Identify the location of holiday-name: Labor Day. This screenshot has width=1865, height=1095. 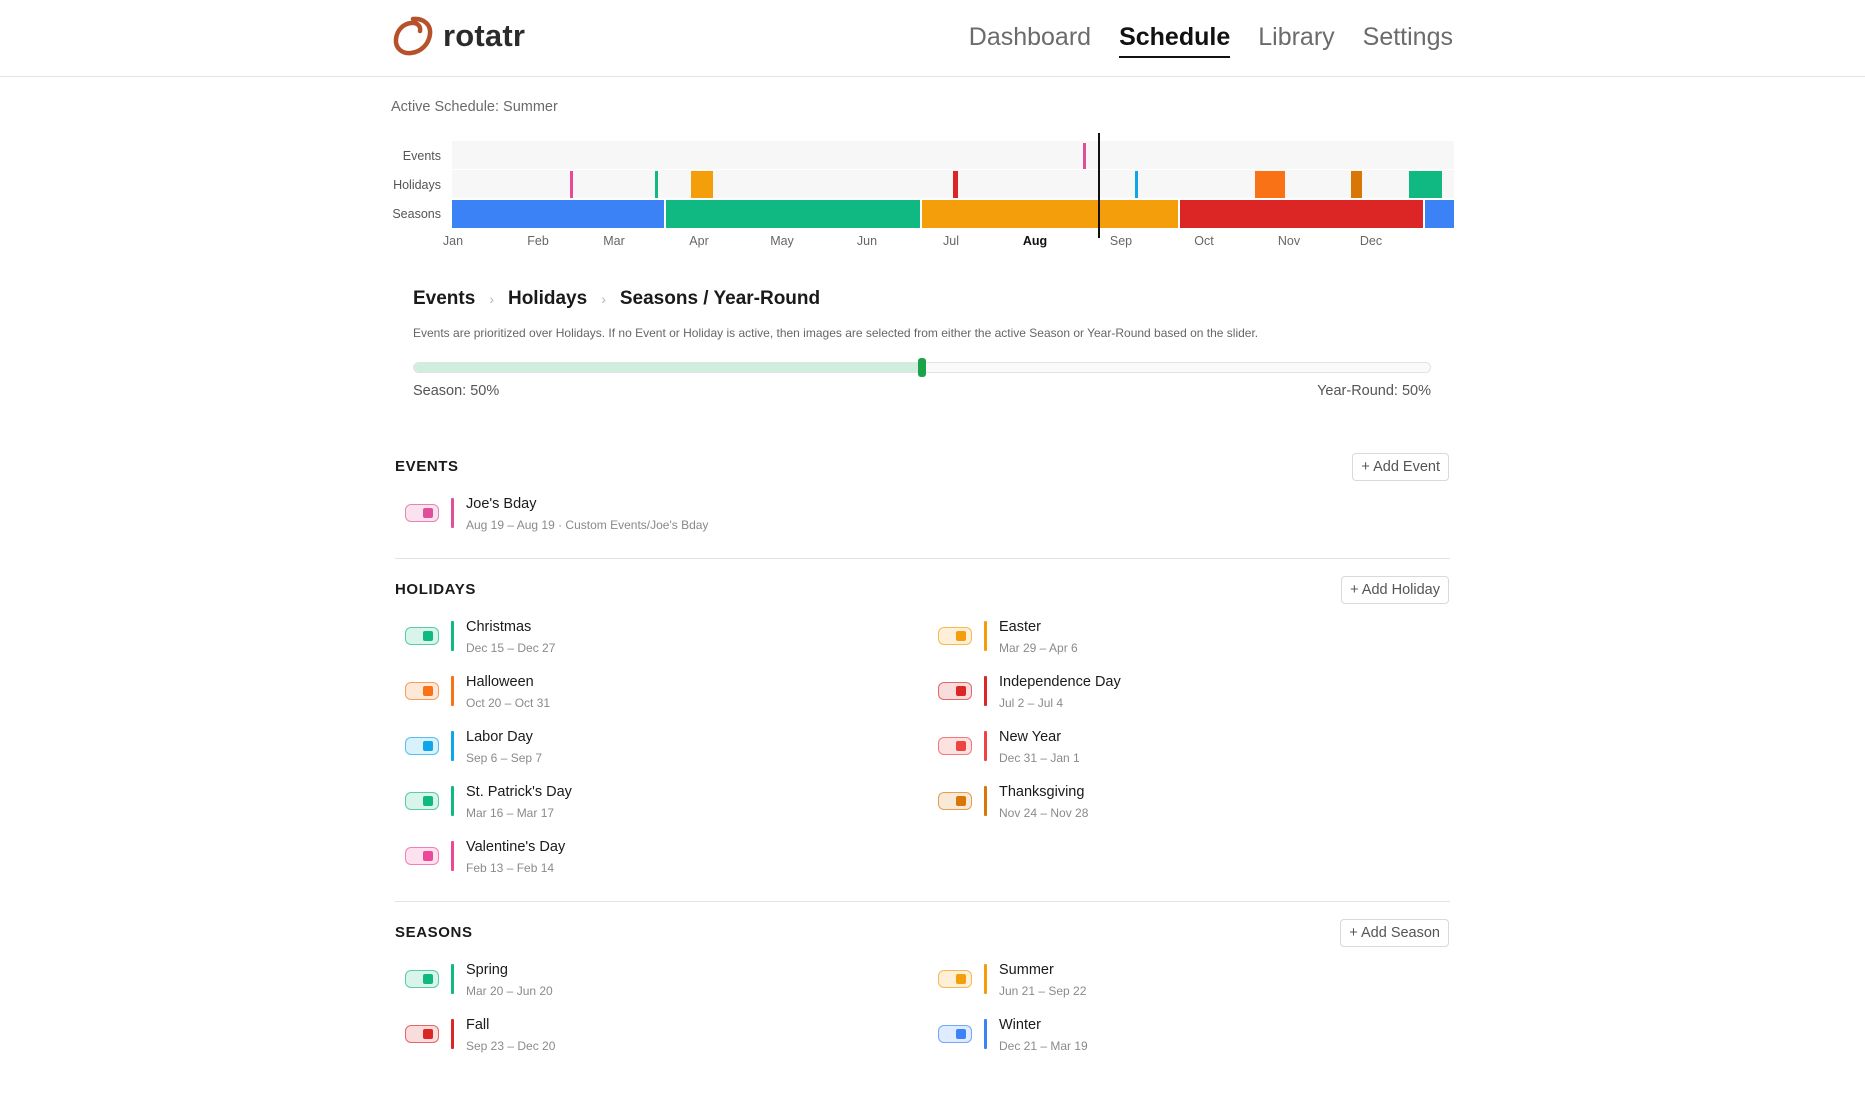
(499, 737).